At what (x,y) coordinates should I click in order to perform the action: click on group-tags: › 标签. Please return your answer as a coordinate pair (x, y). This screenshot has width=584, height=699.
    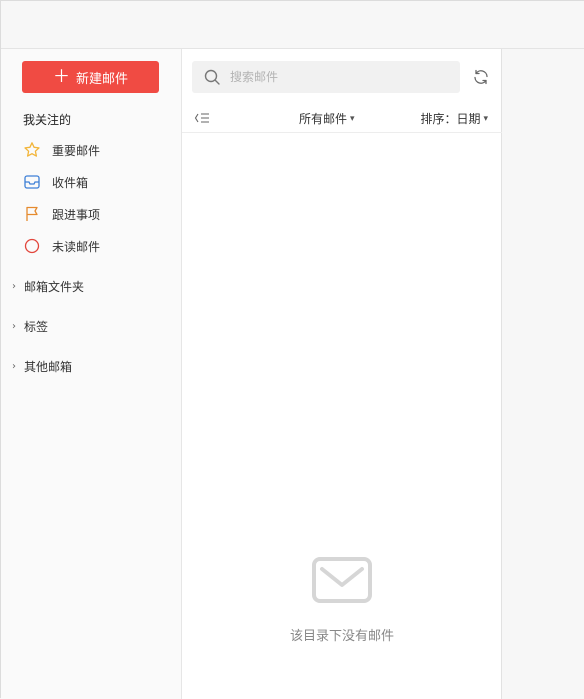
    Looking at the image, I should click on (30, 326).